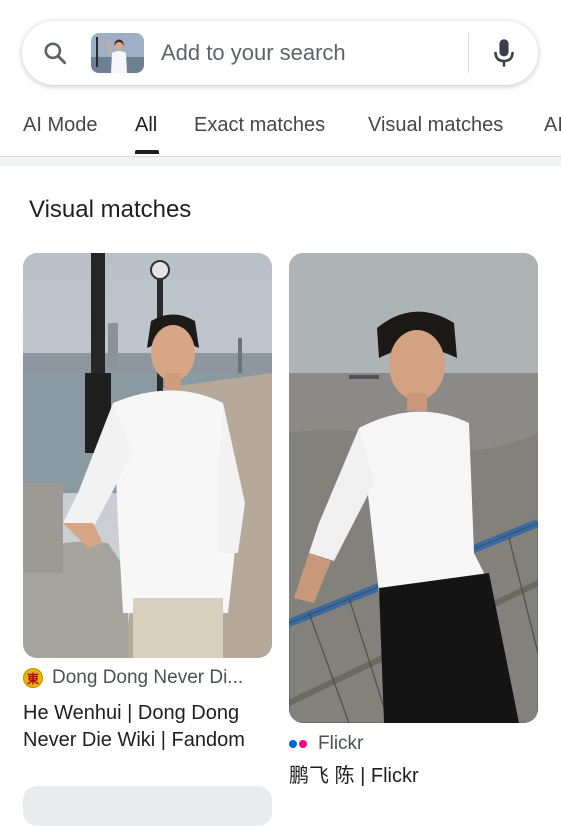 This screenshot has height=826, width=561. I want to click on result-source-2: Flickr, so click(326, 744).